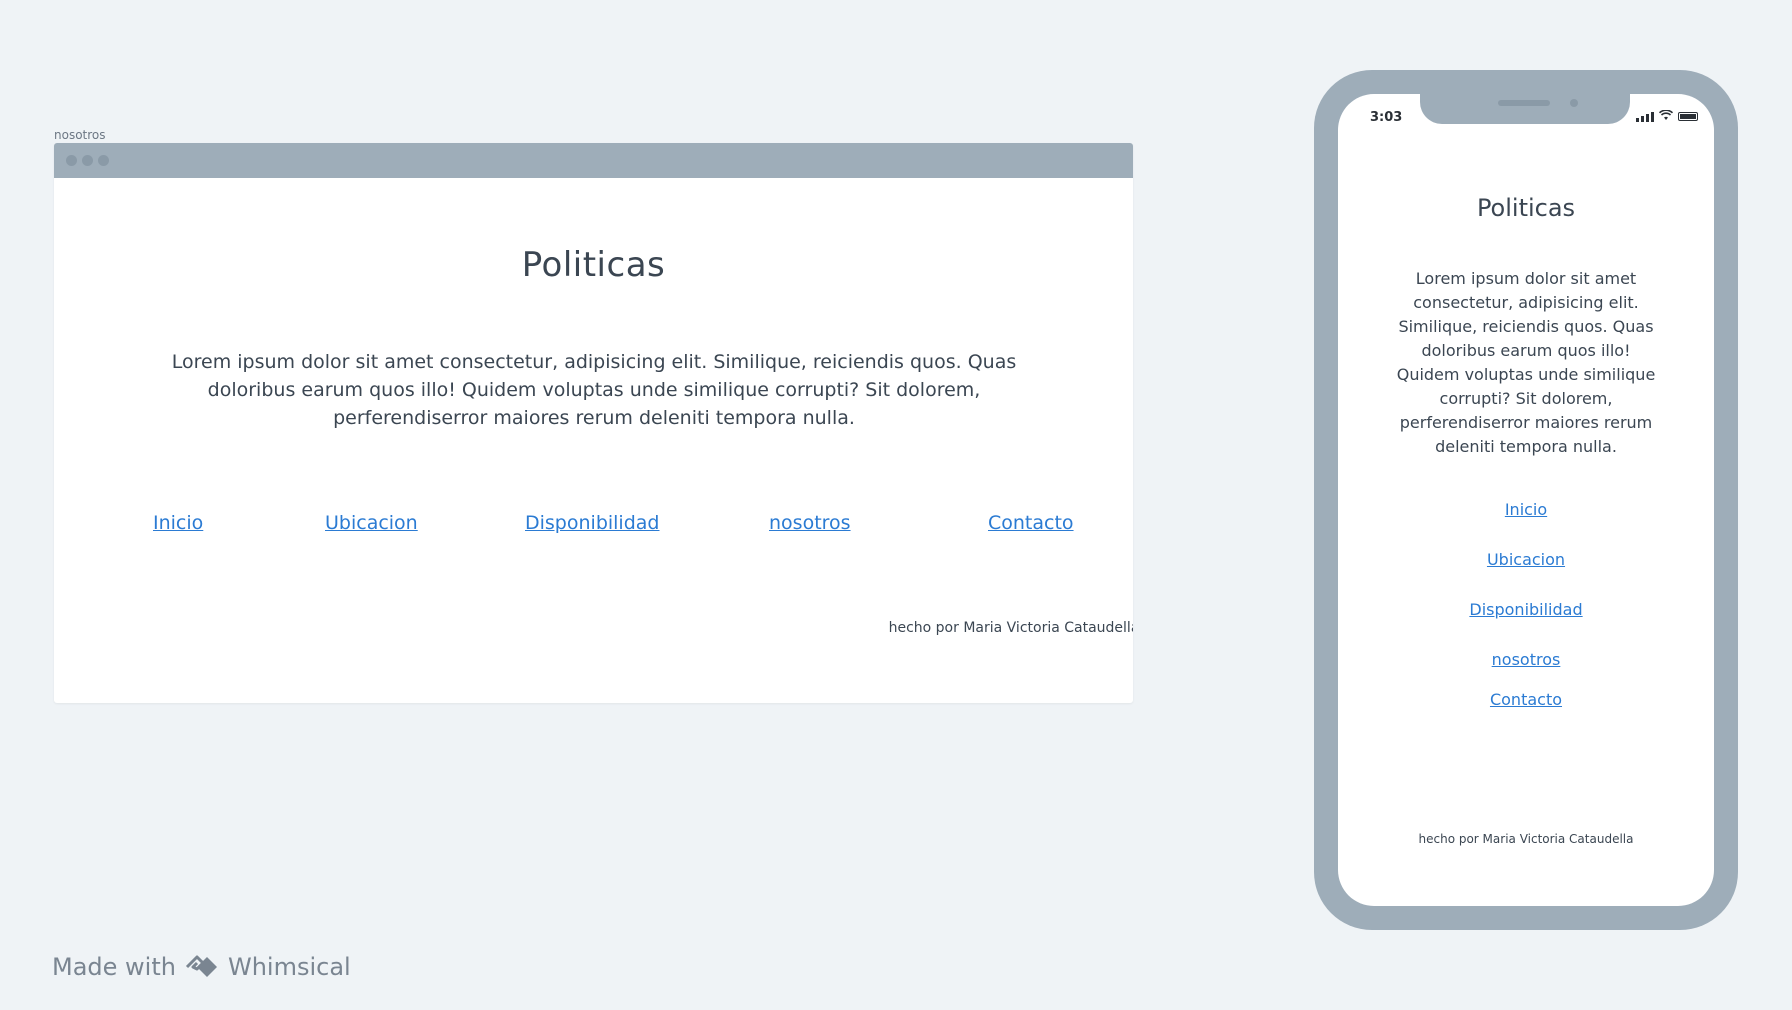 The image size is (1792, 1010). I want to click on speaker-icon, so click(1524, 103).